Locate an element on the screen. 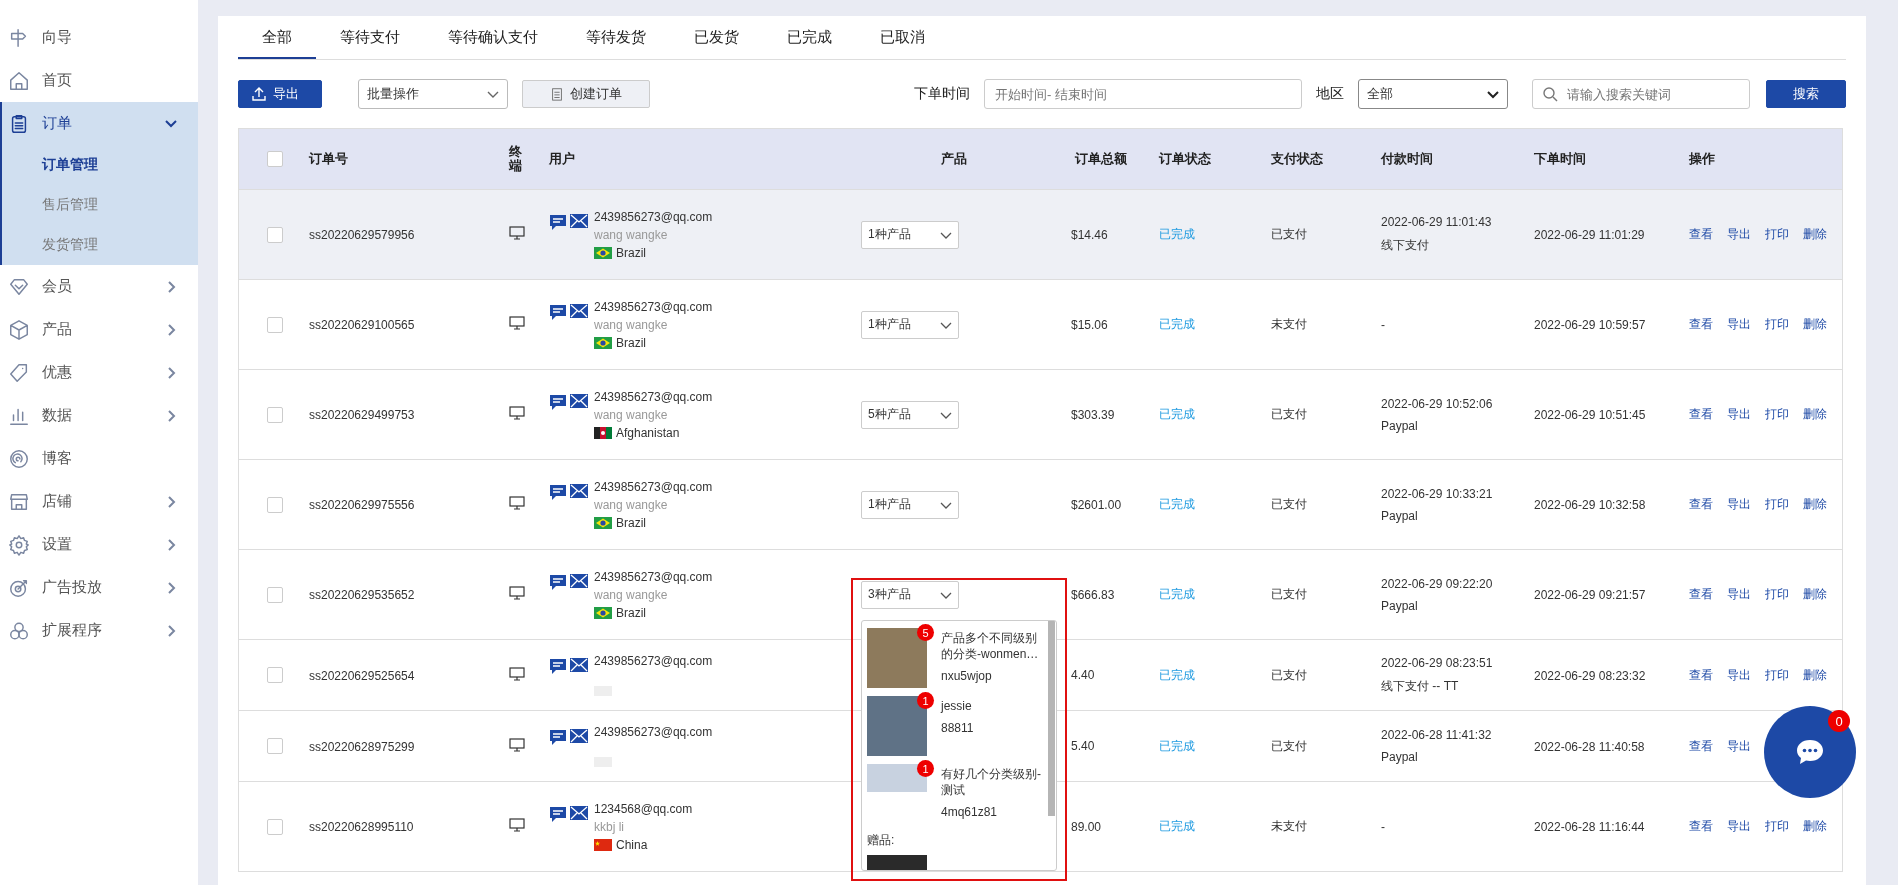  column-header: 订单状态 is located at coordinates (1185, 158).